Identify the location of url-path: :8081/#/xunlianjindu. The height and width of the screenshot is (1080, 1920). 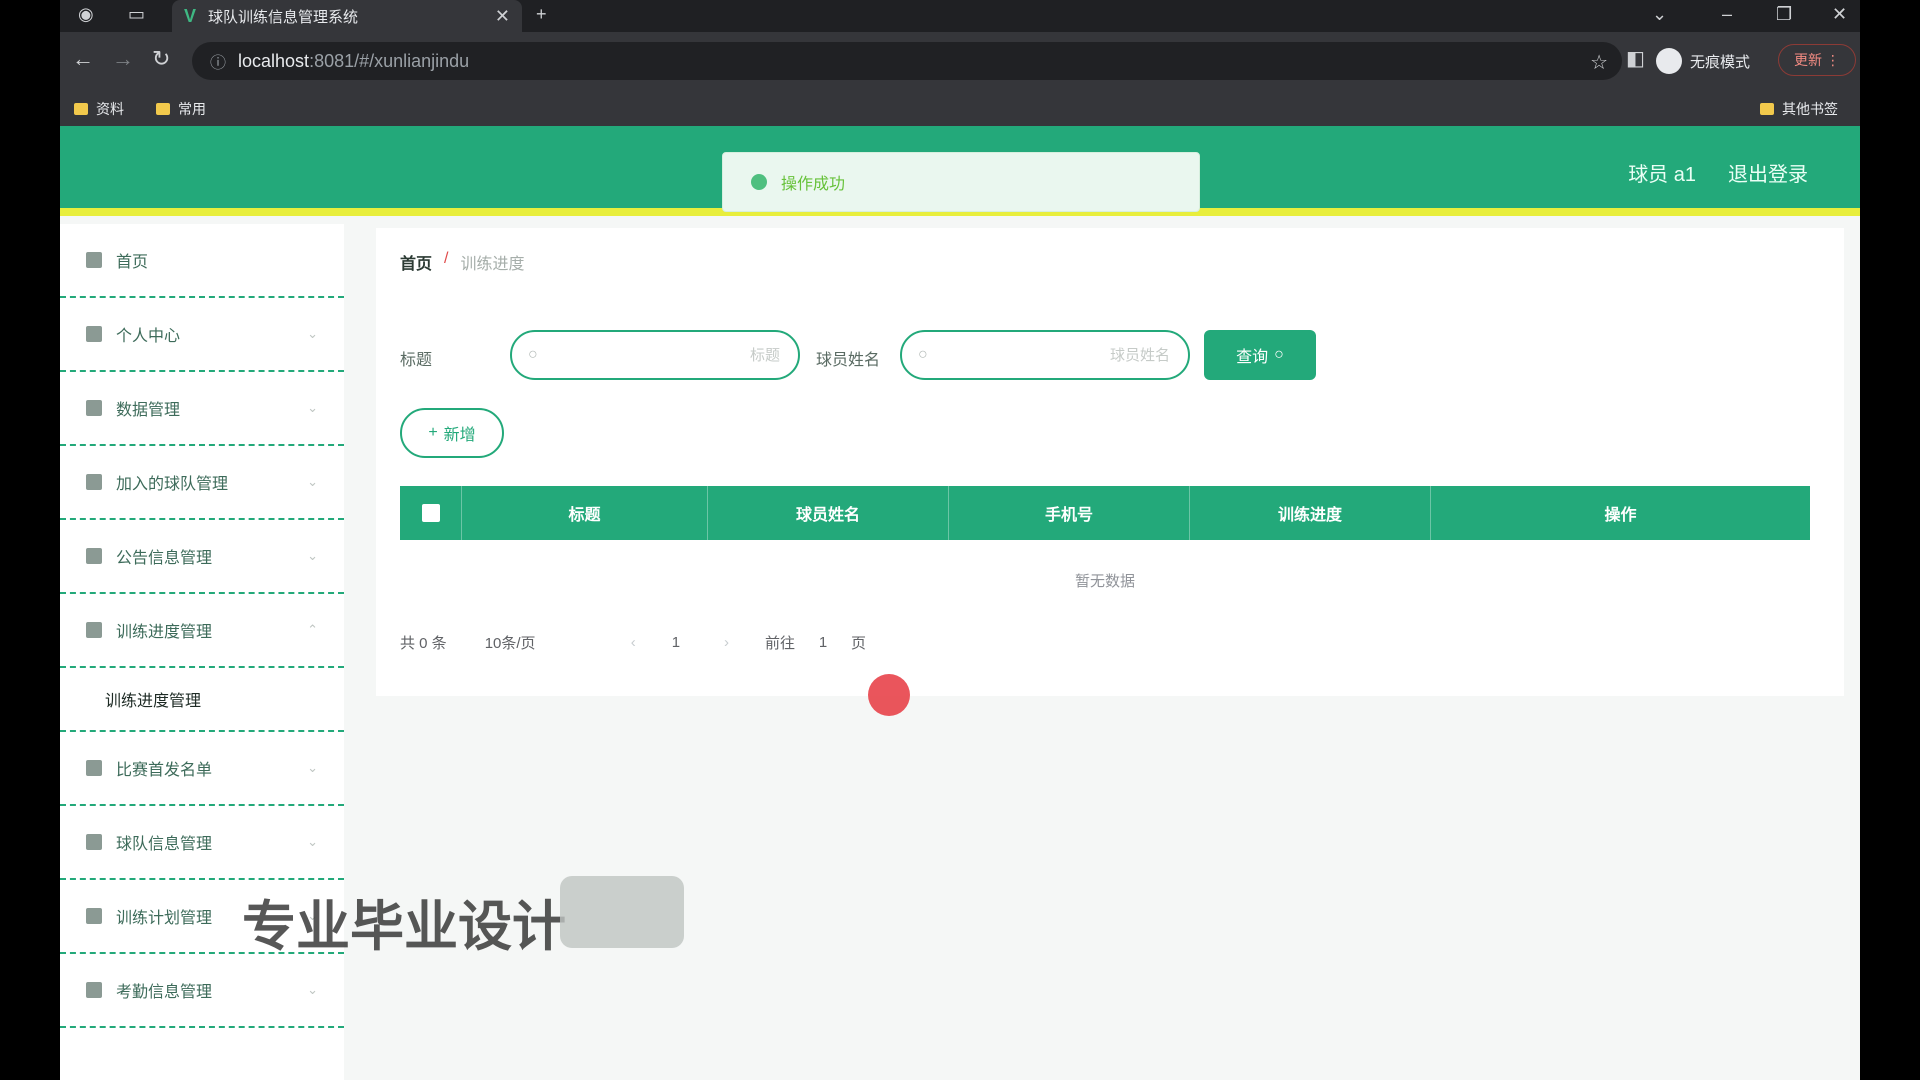
(389, 60).